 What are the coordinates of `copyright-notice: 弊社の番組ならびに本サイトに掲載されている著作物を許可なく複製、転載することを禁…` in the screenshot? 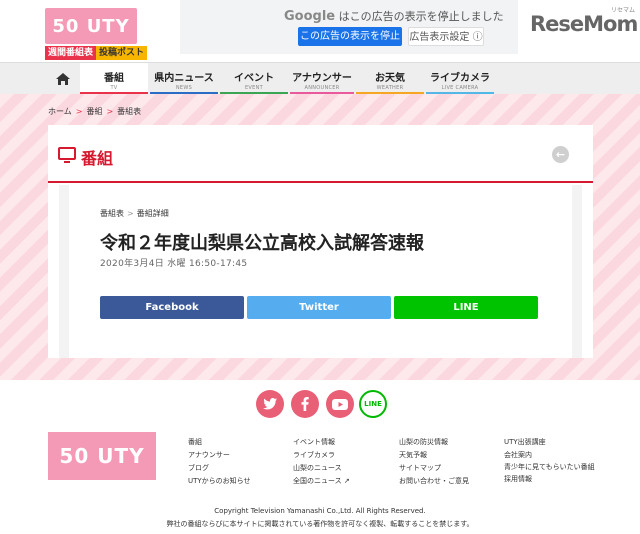 It's located at (320, 524).